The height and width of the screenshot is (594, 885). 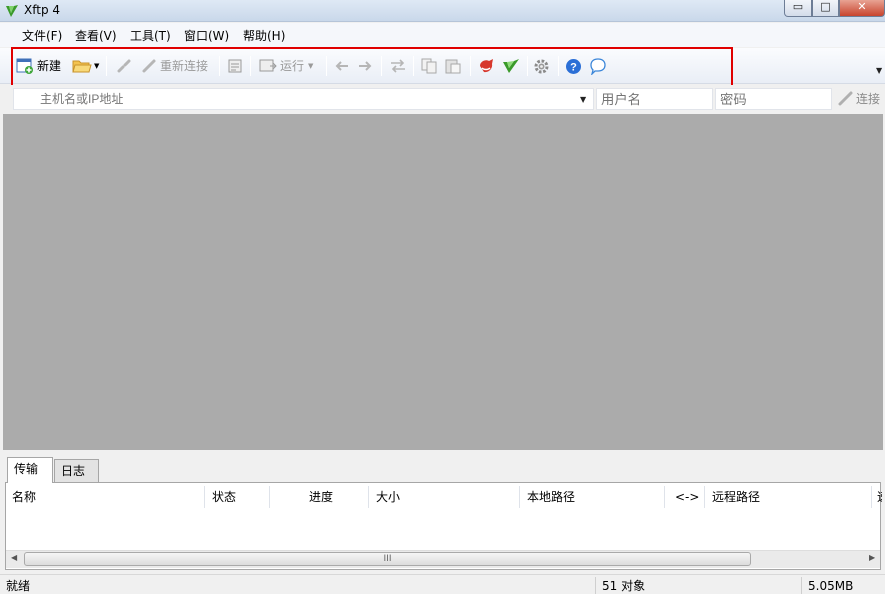 What do you see at coordinates (773, 99) in the screenshot?
I see `password-input` at bounding box center [773, 99].